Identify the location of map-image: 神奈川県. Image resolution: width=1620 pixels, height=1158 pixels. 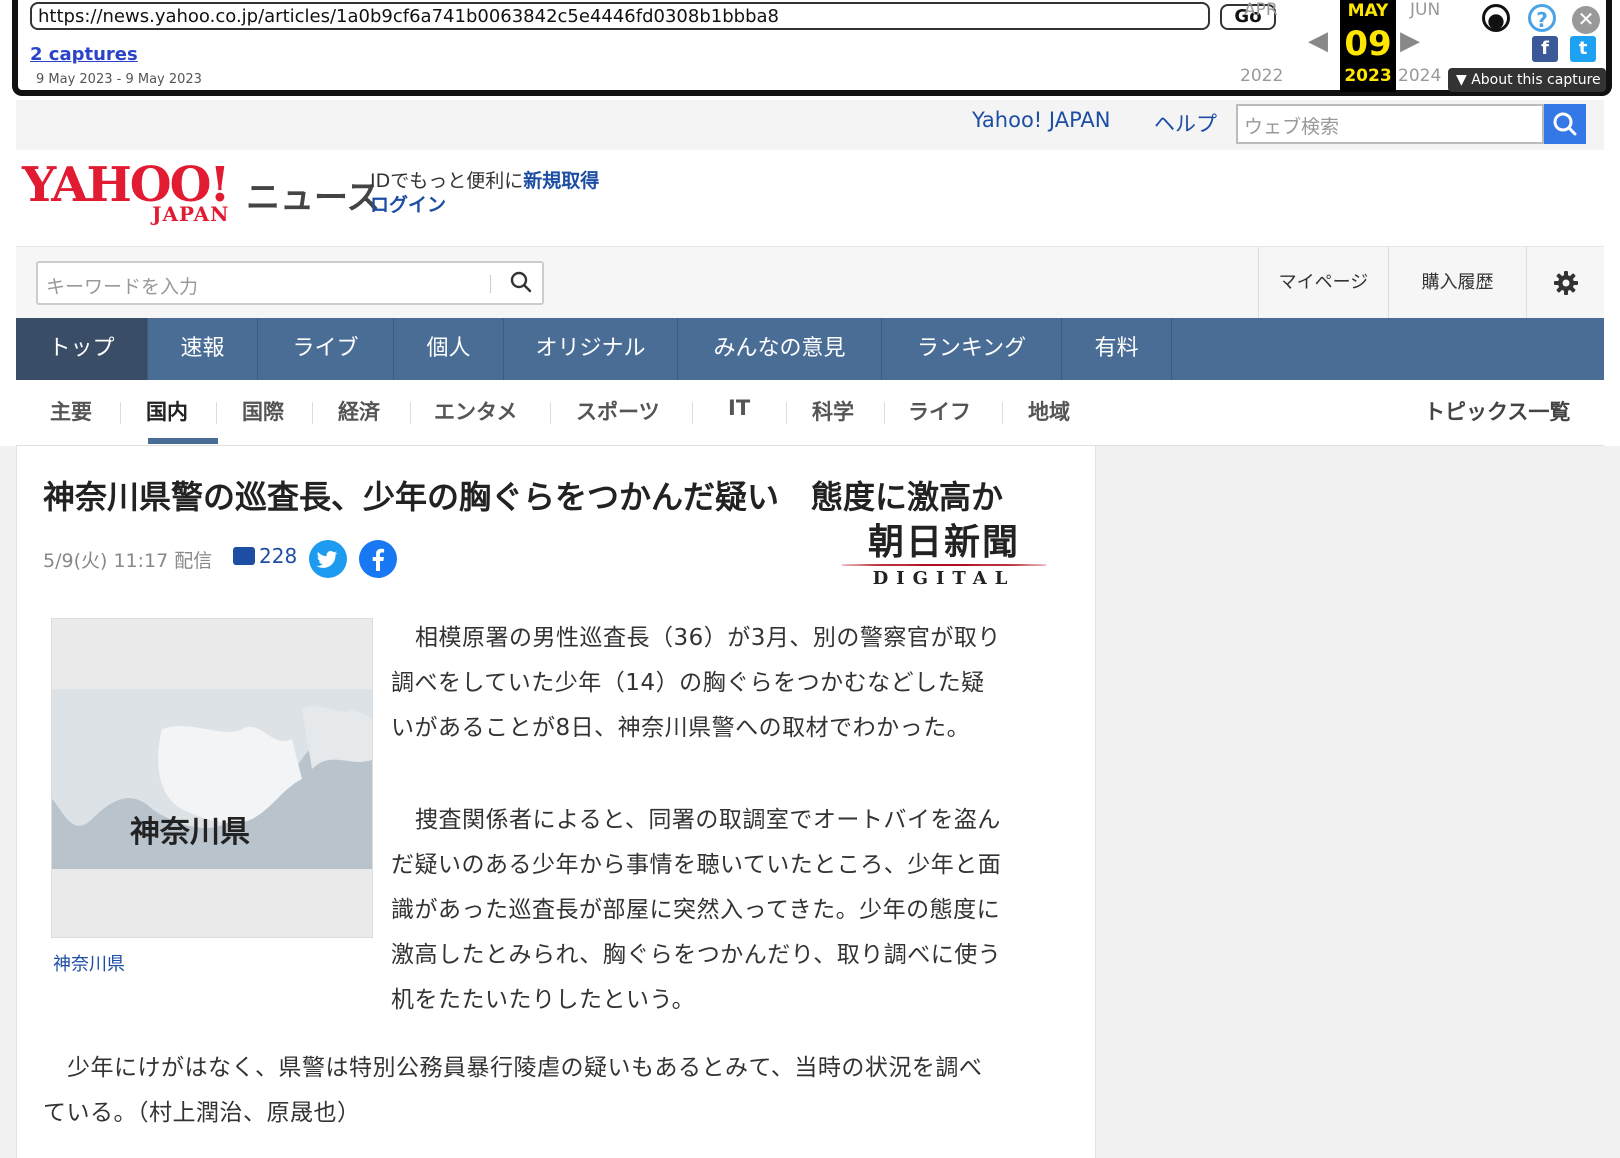
(212, 779).